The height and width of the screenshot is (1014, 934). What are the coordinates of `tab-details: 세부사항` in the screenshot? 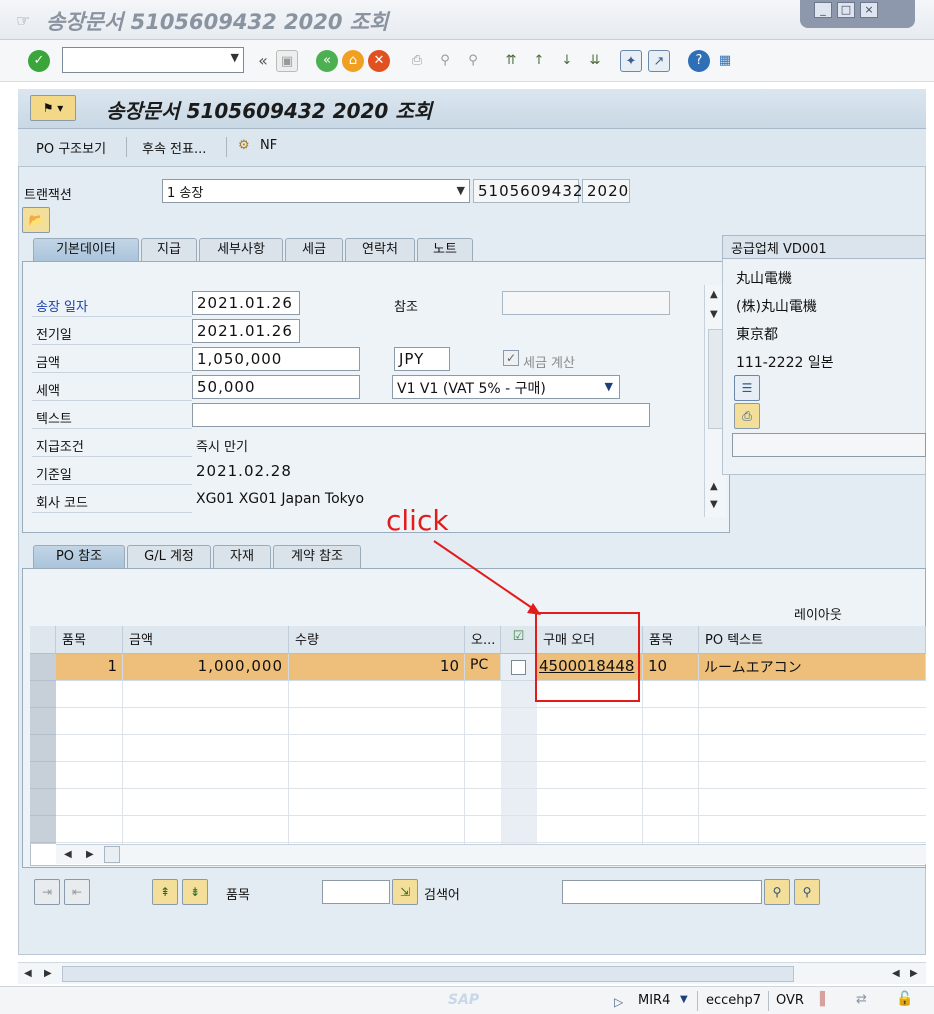 It's located at (241, 250).